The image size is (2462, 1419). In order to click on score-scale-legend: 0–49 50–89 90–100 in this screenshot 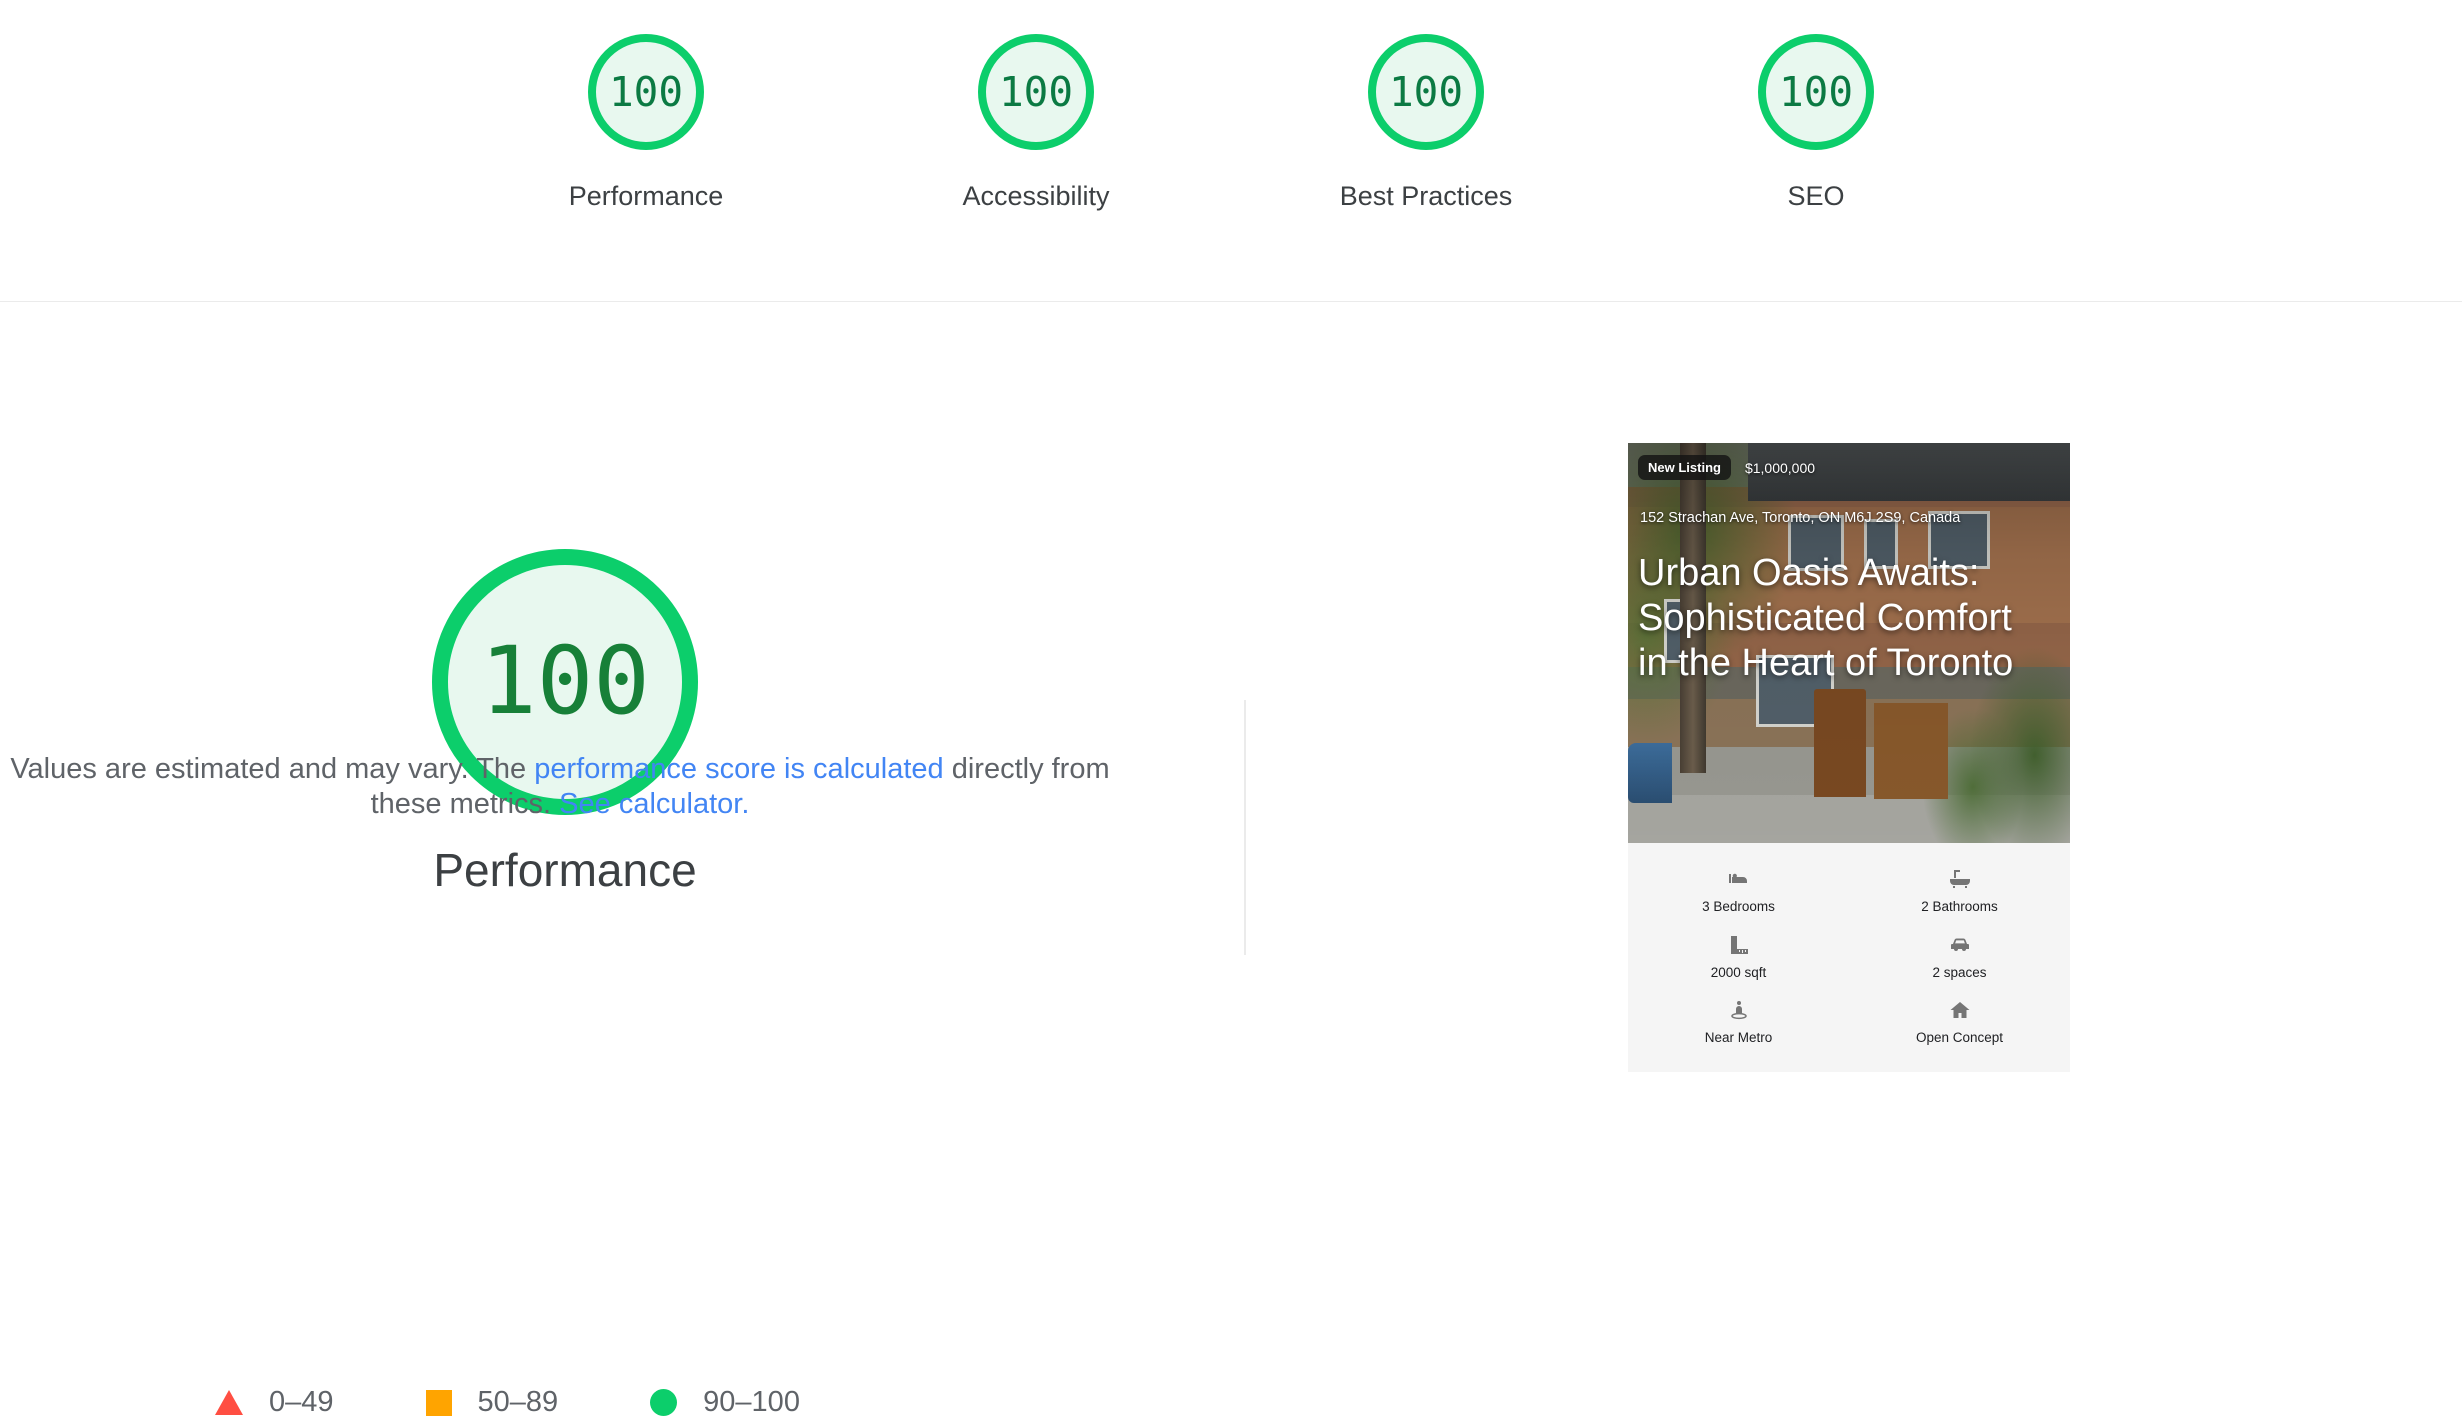, I will do `click(507, 1402)`.